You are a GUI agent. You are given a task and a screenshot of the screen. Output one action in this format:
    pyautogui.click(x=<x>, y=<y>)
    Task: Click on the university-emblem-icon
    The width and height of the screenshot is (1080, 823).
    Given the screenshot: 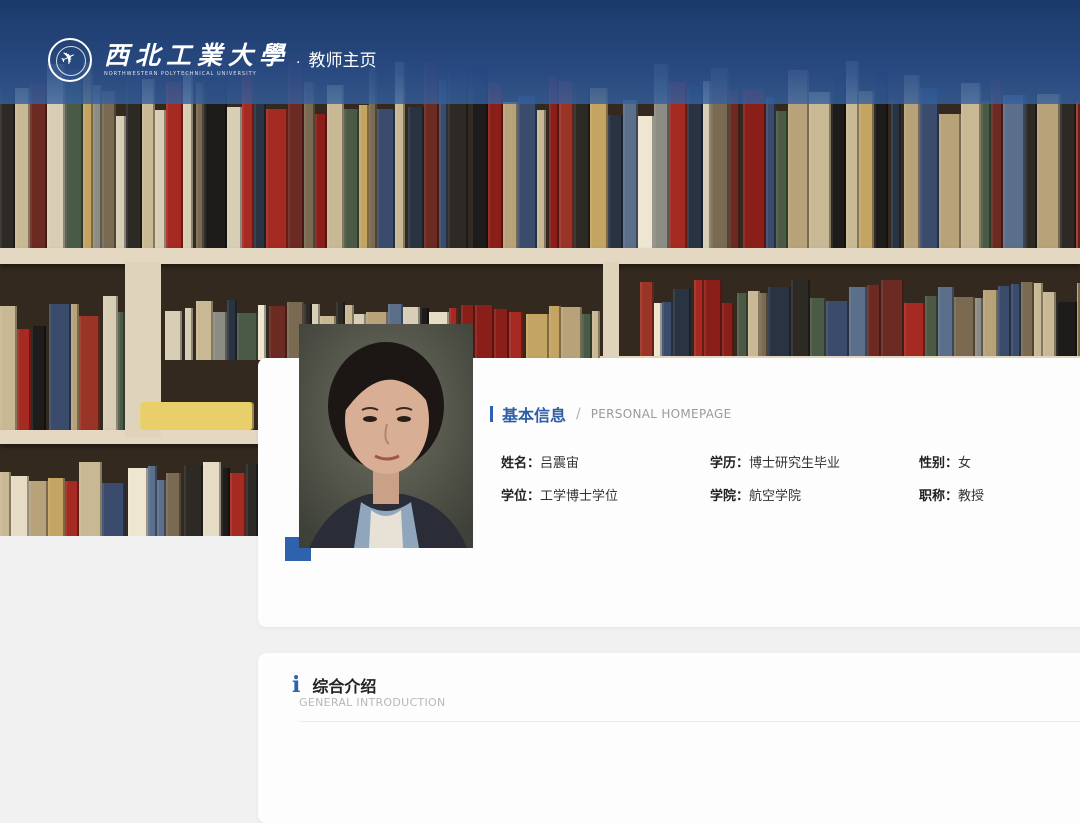 What is the action you would take?
    pyautogui.click(x=70, y=60)
    